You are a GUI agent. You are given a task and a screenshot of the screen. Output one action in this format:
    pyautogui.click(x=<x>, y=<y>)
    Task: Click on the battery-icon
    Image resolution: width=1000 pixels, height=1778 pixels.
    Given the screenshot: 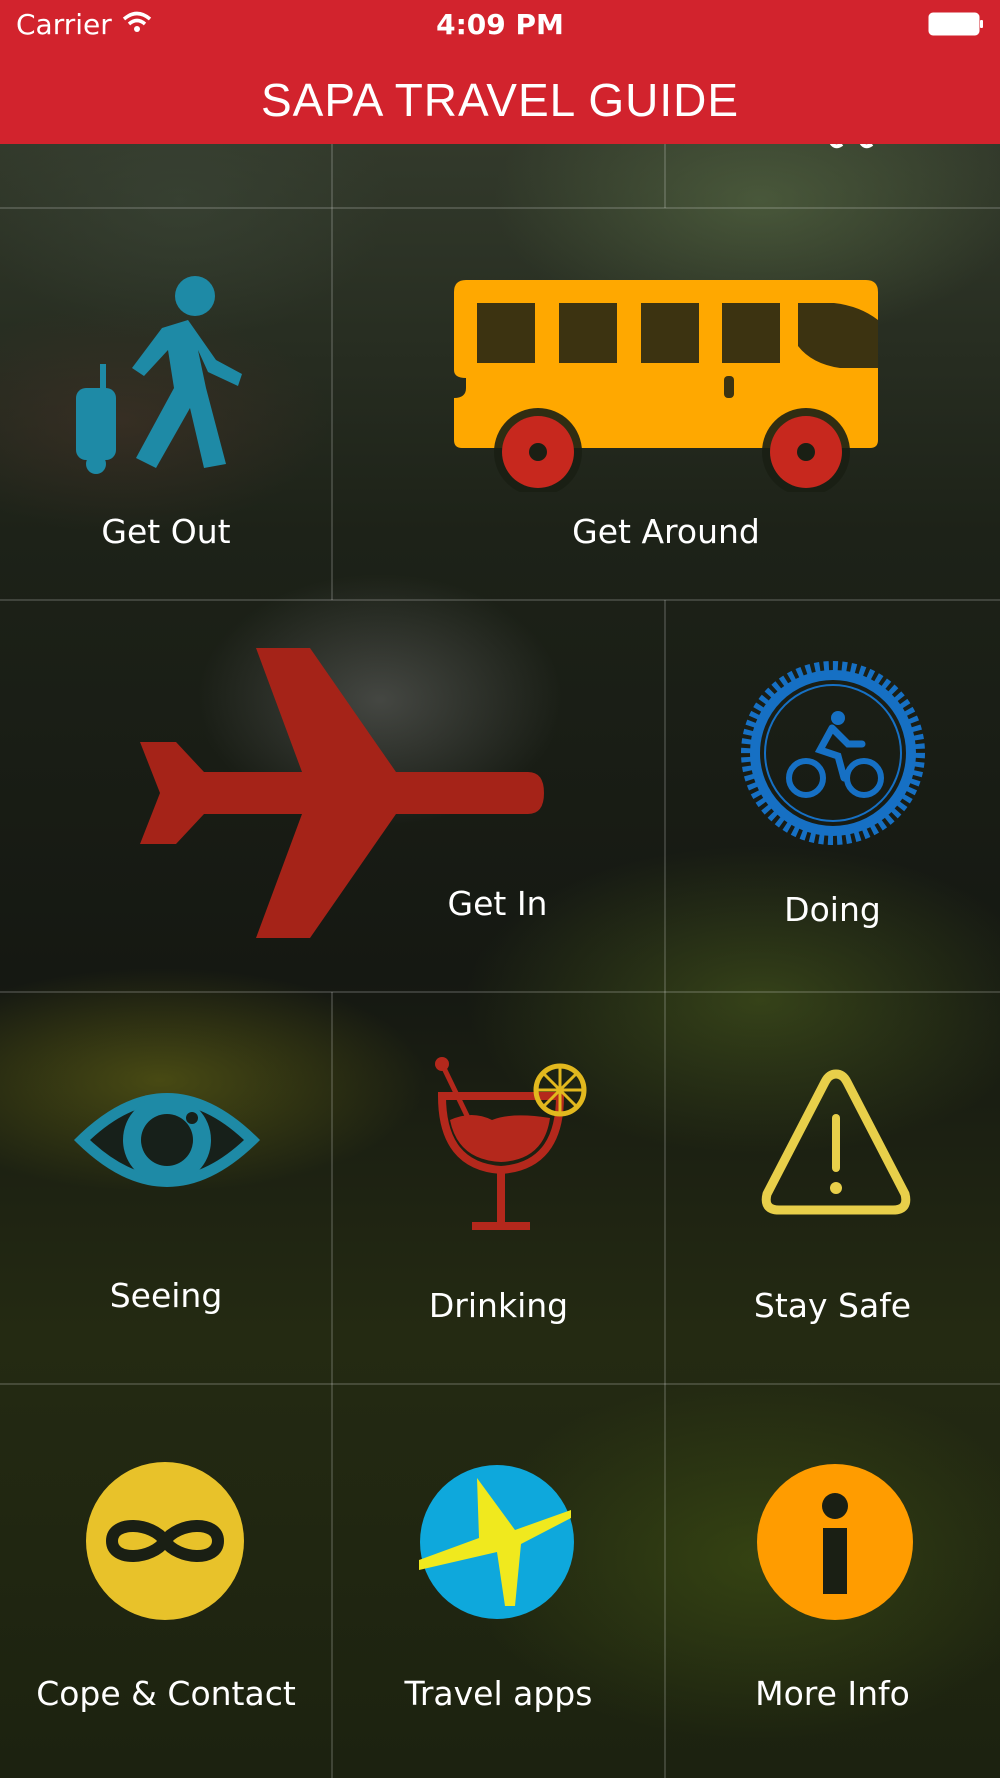 What is the action you would take?
    pyautogui.click(x=955, y=24)
    